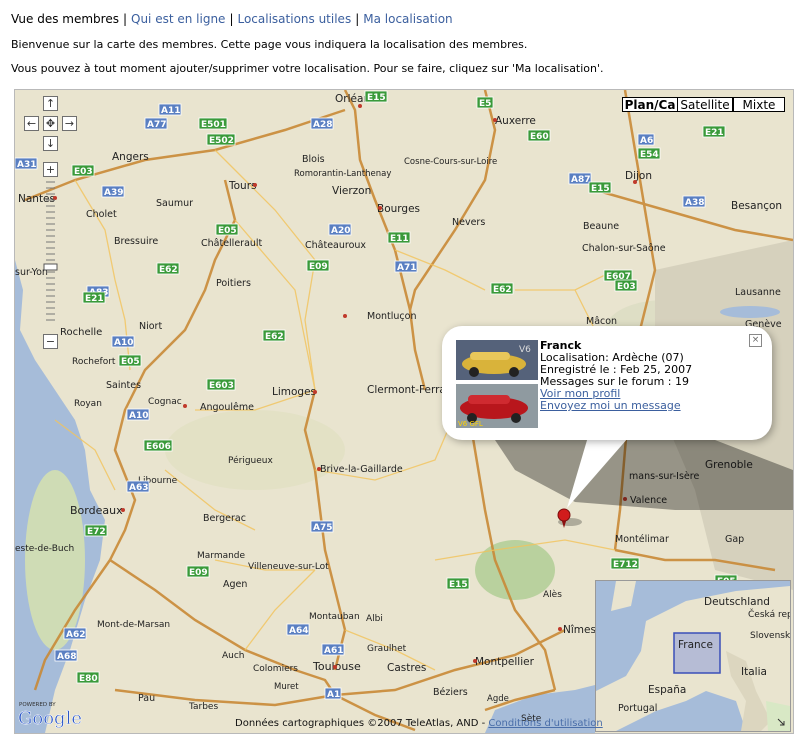 The image size is (805, 748). Describe the element at coordinates (294, 19) in the screenshot. I see `nav-link-locations: Localisations utiles` at that location.